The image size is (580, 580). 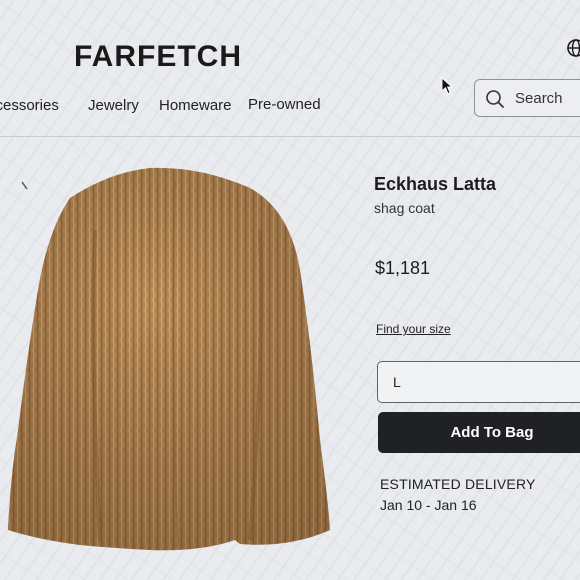 I want to click on nav-item-accessories: ccessories, so click(x=29, y=105).